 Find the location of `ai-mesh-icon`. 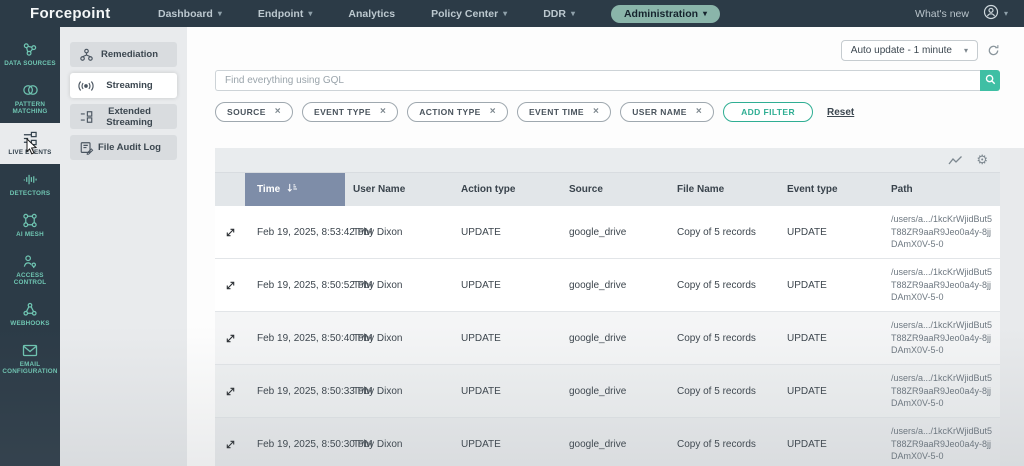

ai-mesh-icon is located at coordinates (30, 220).